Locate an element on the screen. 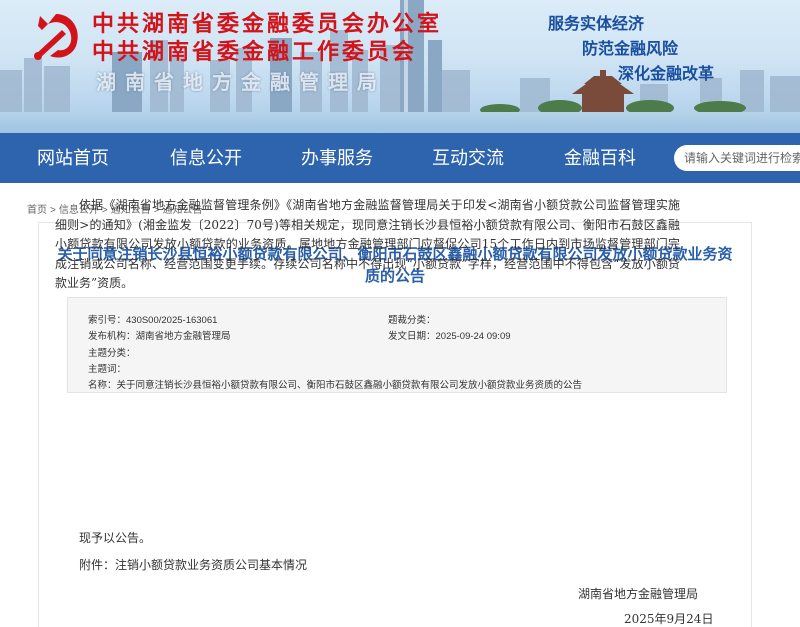 The height and width of the screenshot is (627, 800). article-notice-line: 现予以公告。 is located at coordinates (115, 538).